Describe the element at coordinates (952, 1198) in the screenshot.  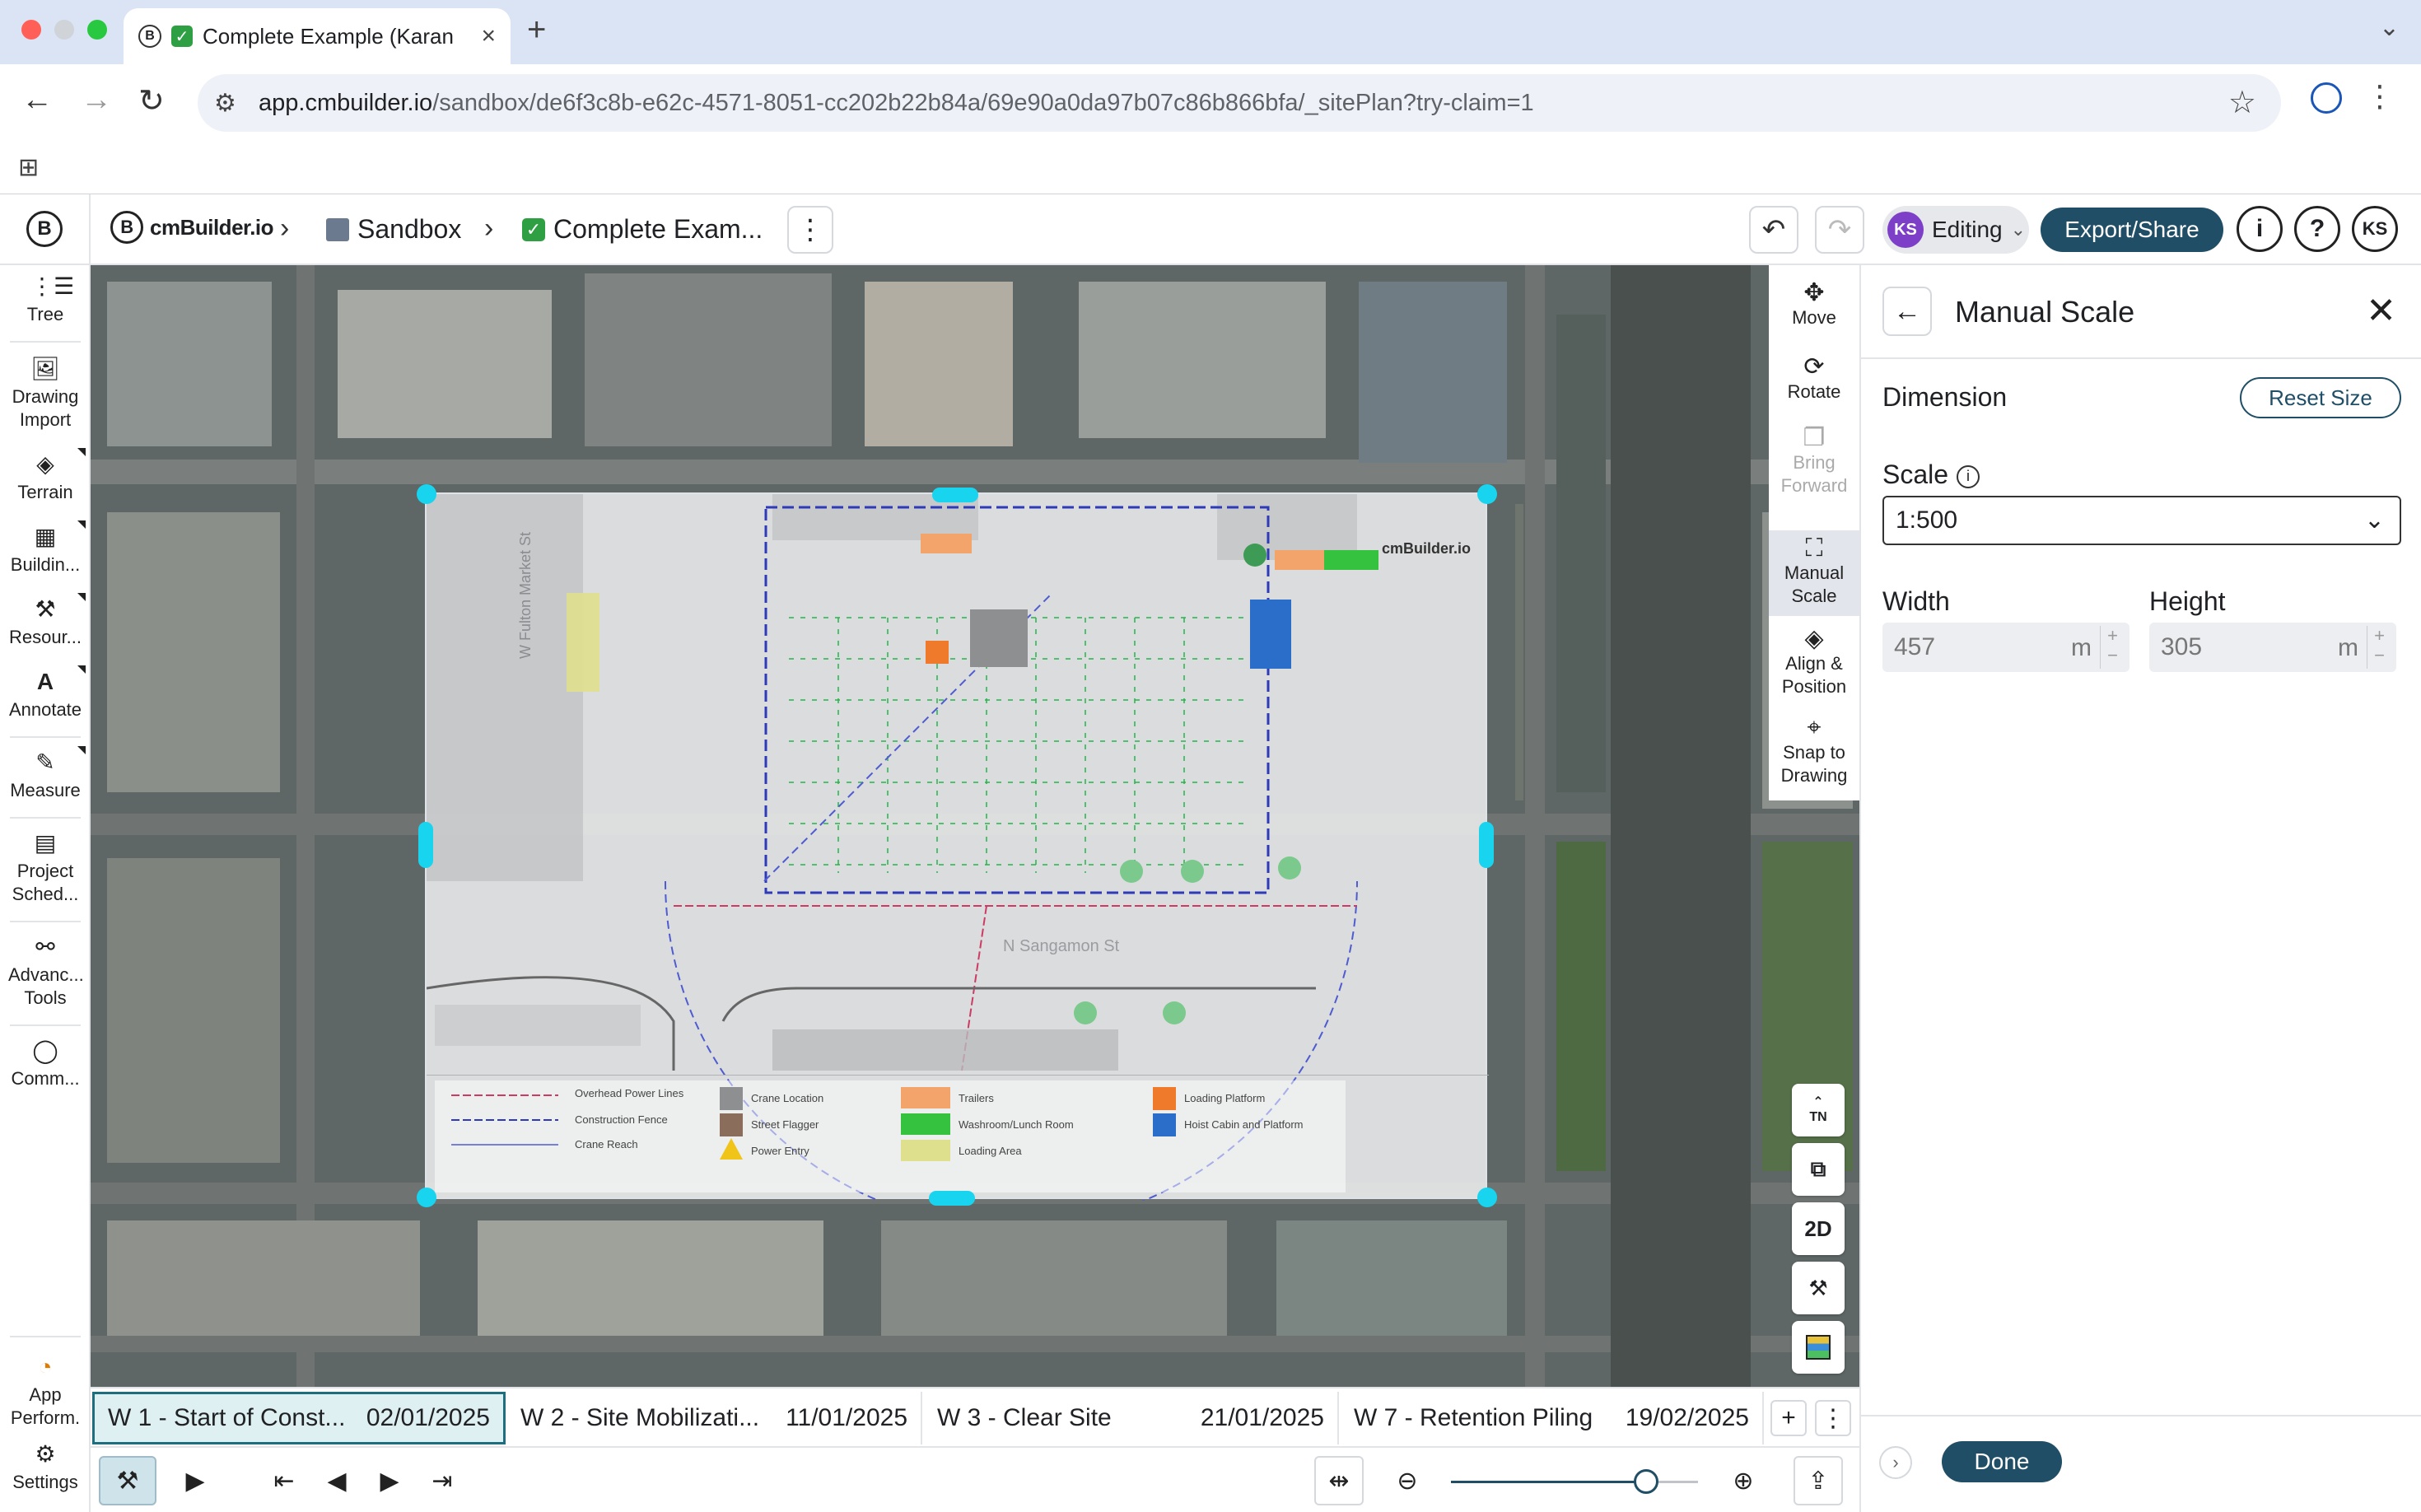
I see `resize-handle-bottom` at that location.